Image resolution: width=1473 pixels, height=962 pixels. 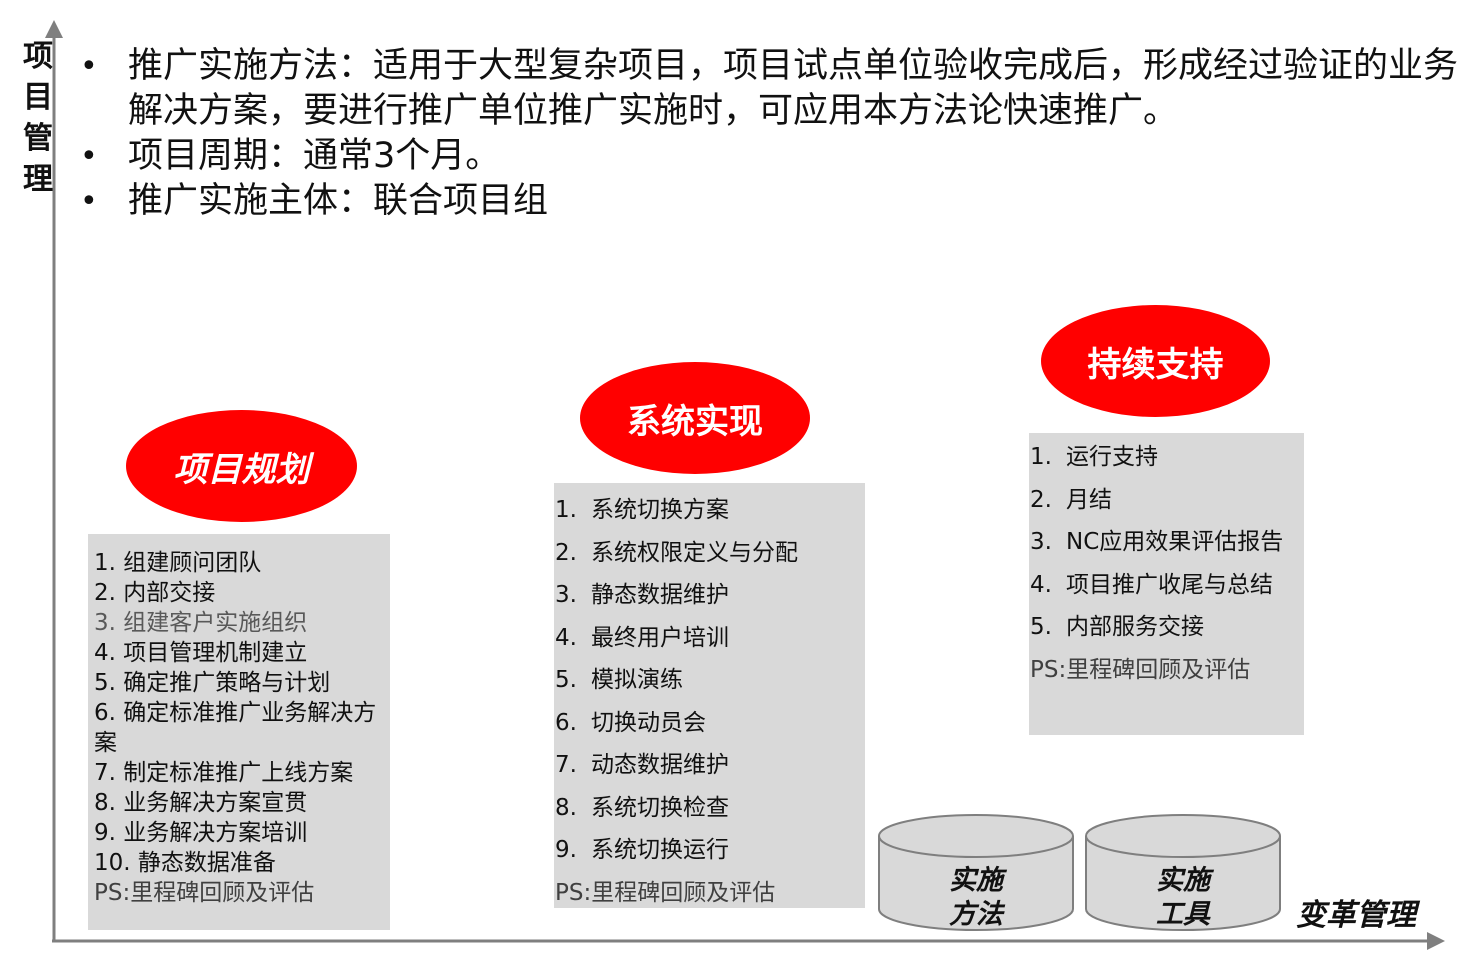 I want to click on list-item: 2. 系统权限定义与分配, so click(x=676, y=552).